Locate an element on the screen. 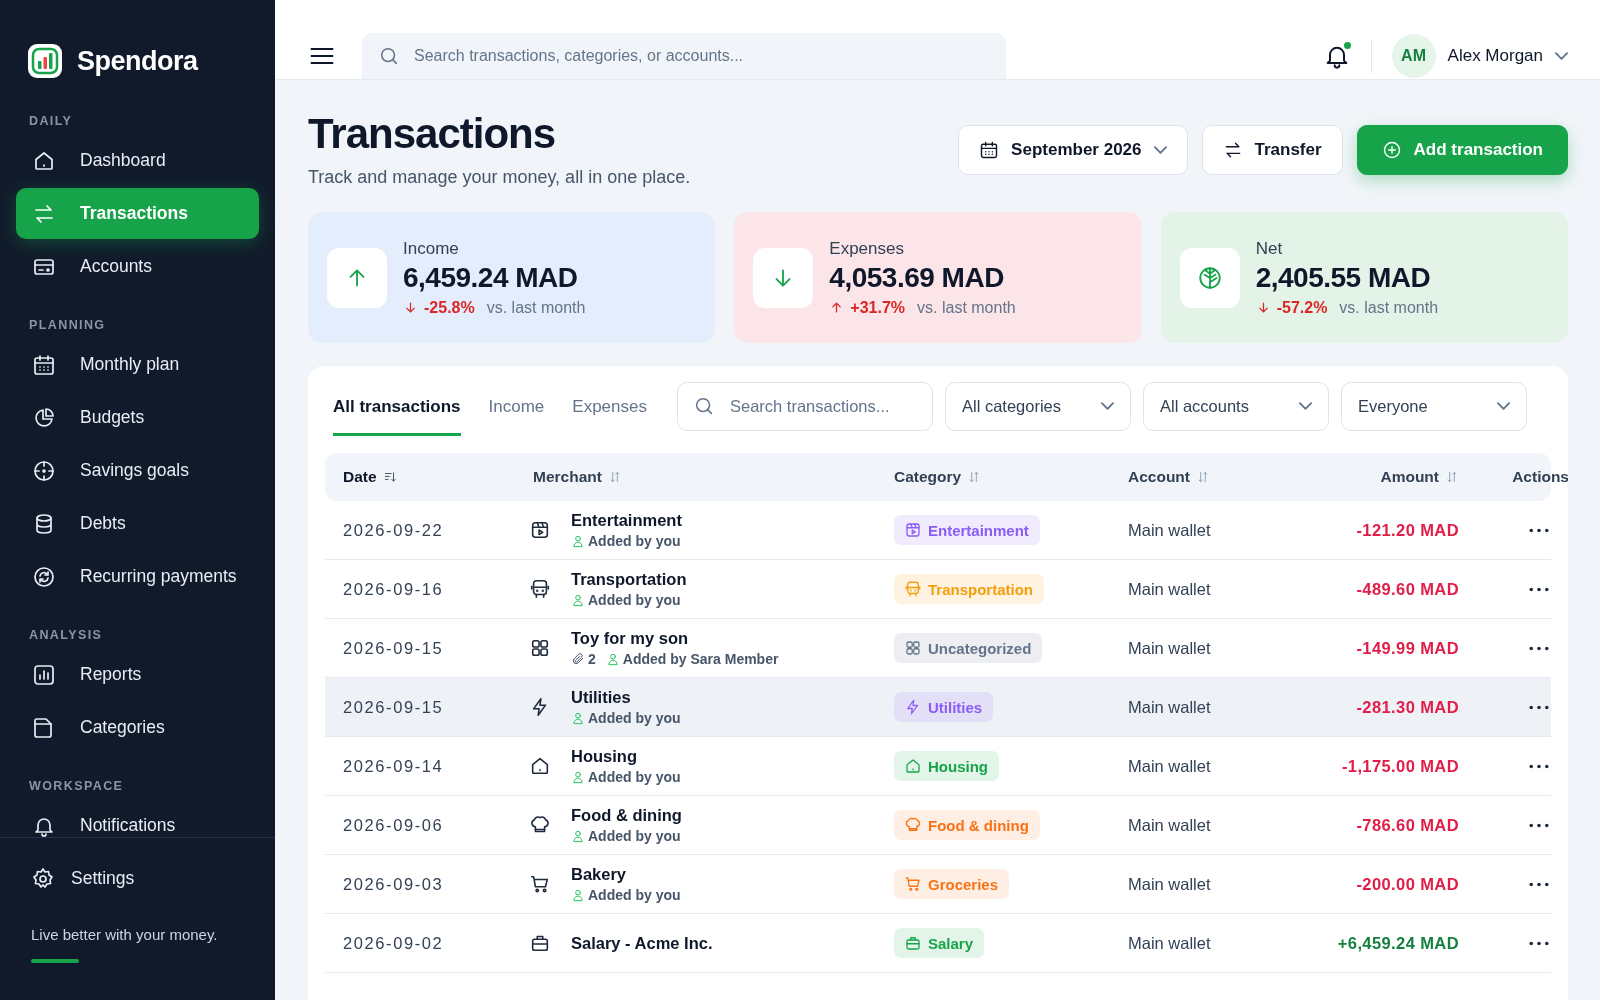 This screenshot has width=1600, height=1000. house-icon is located at coordinates (913, 766).